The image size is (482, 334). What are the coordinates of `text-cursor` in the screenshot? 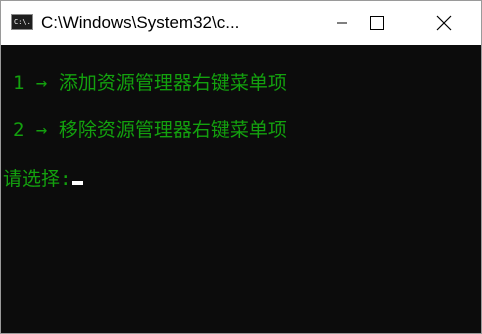 It's located at (78, 183).